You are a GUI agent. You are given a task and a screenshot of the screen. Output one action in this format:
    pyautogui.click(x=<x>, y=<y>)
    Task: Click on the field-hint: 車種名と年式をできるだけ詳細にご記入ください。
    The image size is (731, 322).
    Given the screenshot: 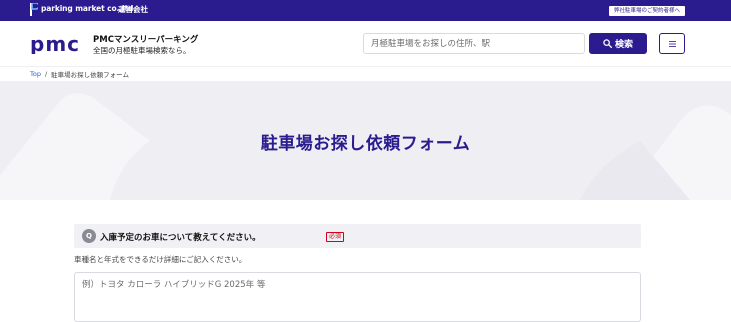 What is the action you would take?
    pyautogui.click(x=160, y=259)
    